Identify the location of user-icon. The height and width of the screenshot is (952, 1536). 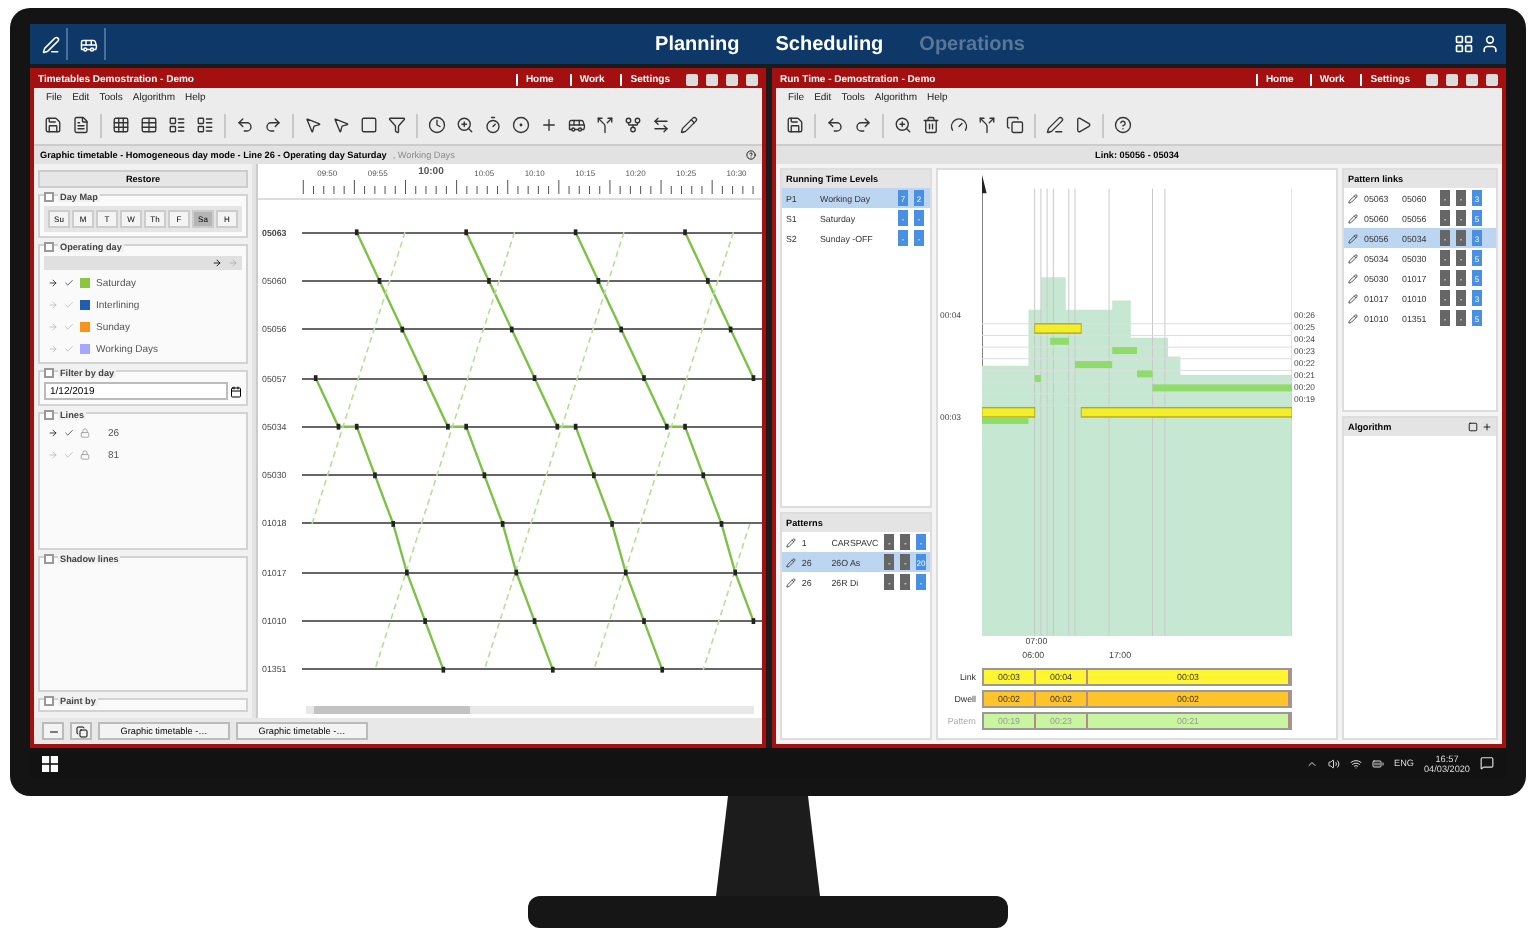
(1490, 44).